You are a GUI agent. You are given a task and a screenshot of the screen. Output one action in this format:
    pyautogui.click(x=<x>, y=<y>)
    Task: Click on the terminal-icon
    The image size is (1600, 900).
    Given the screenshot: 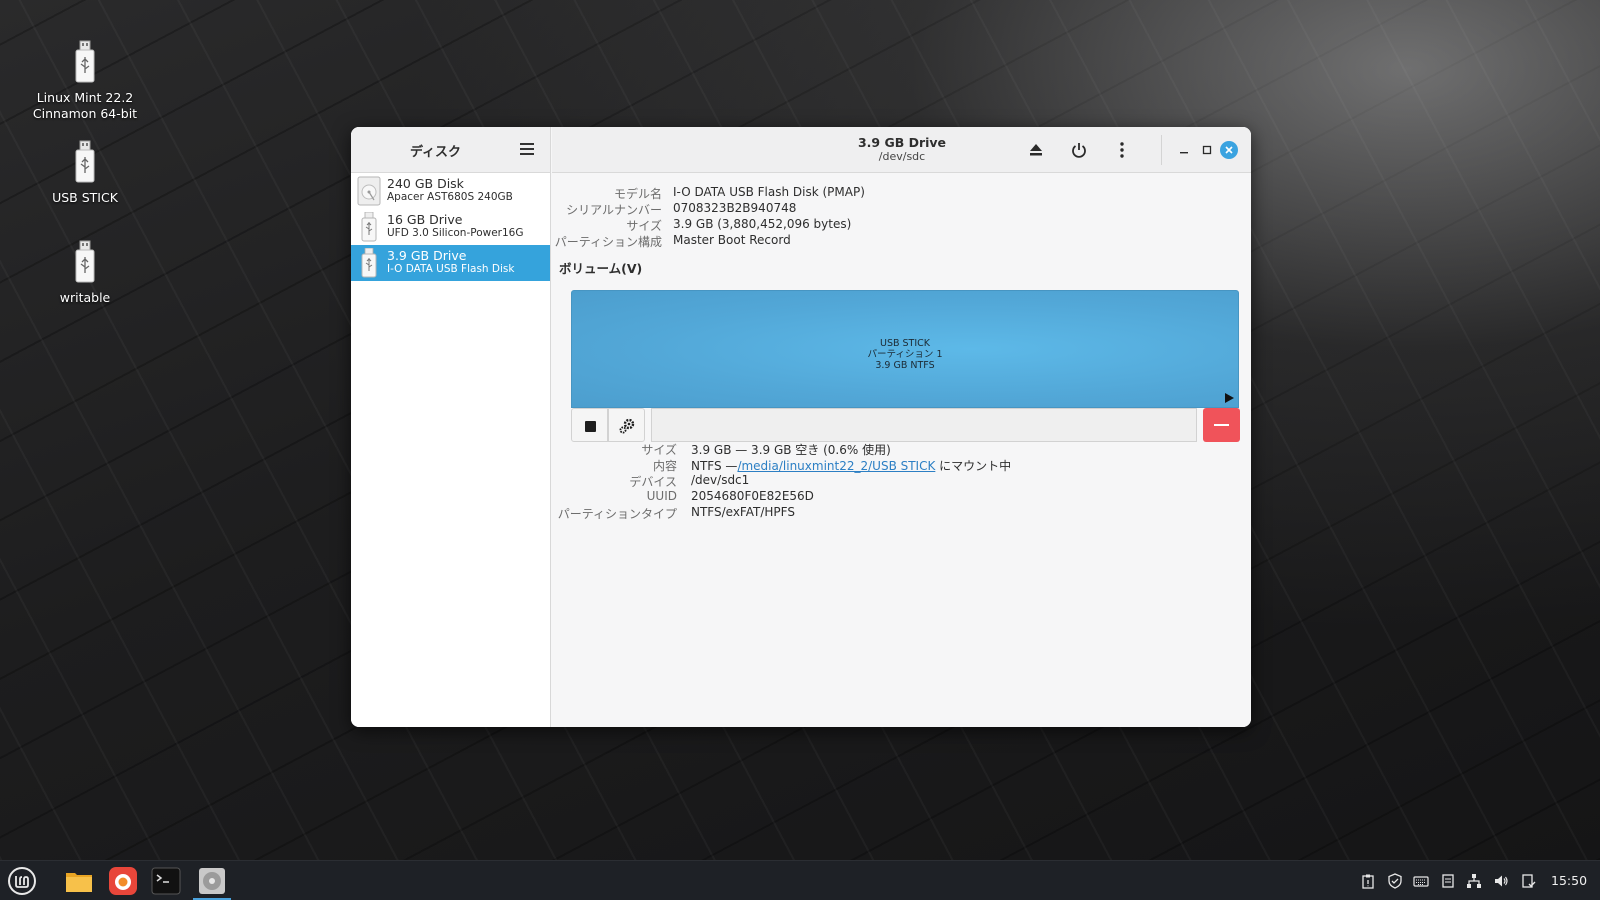 What is the action you would take?
    pyautogui.click(x=166, y=881)
    